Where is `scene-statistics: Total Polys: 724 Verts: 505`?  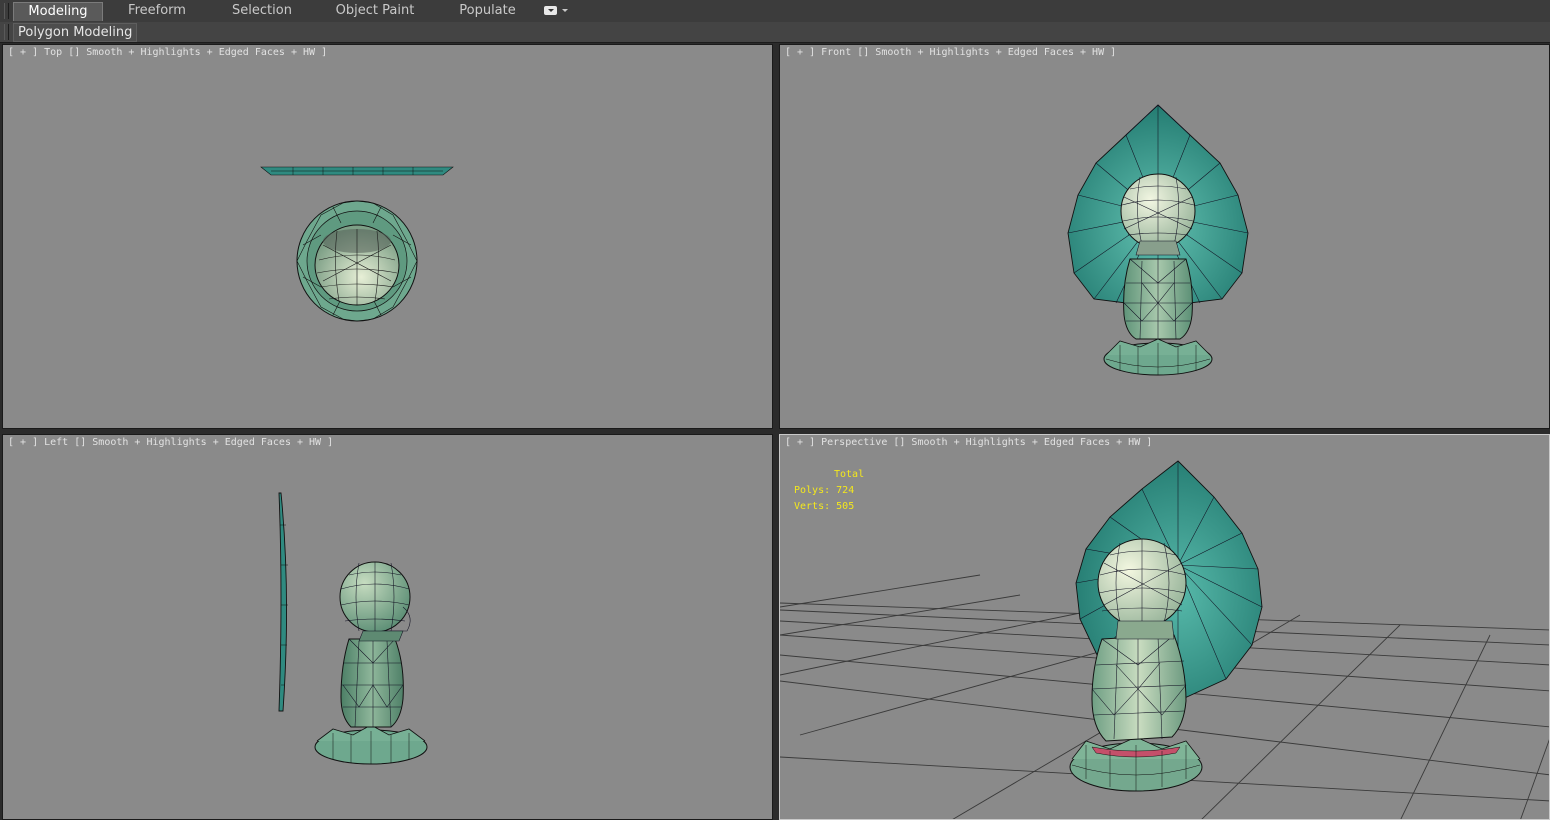
scene-statistics: Total Polys: 724 Verts: 505 is located at coordinates (829, 491).